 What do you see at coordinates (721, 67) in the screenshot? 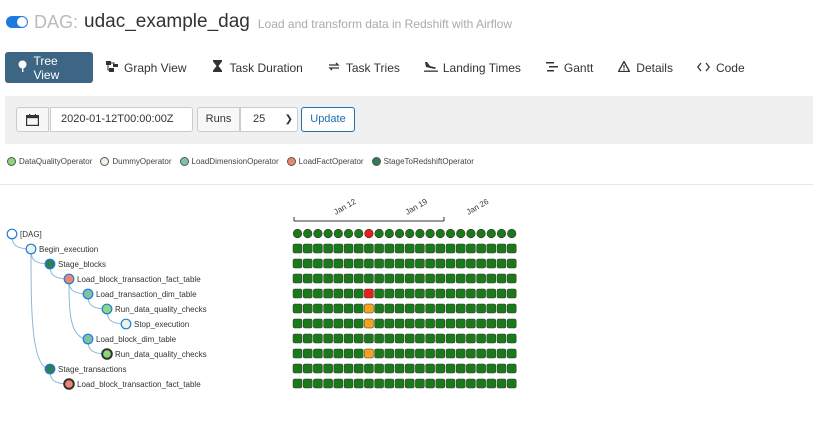
I see `tab-code: Code` at bounding box center [721, 67].